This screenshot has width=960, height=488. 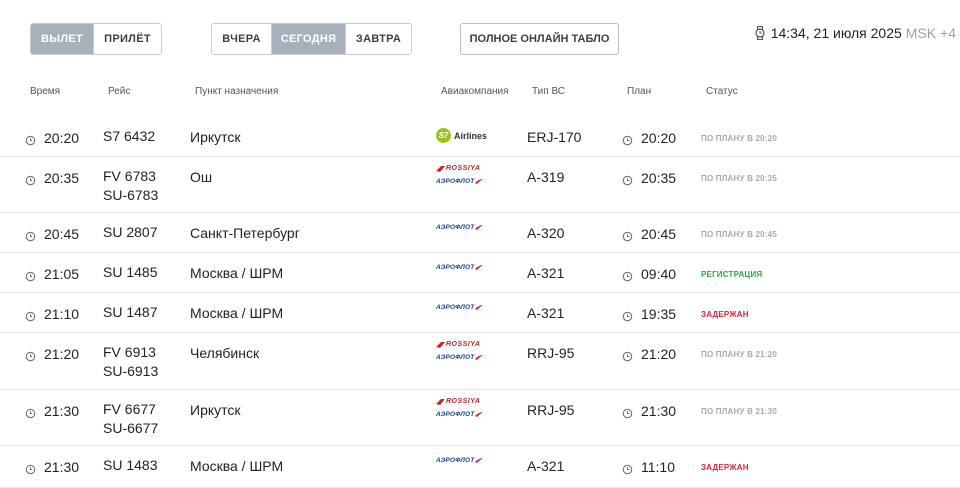 I want to click on flight-number: SU 1485, so click(x=130, y=272).